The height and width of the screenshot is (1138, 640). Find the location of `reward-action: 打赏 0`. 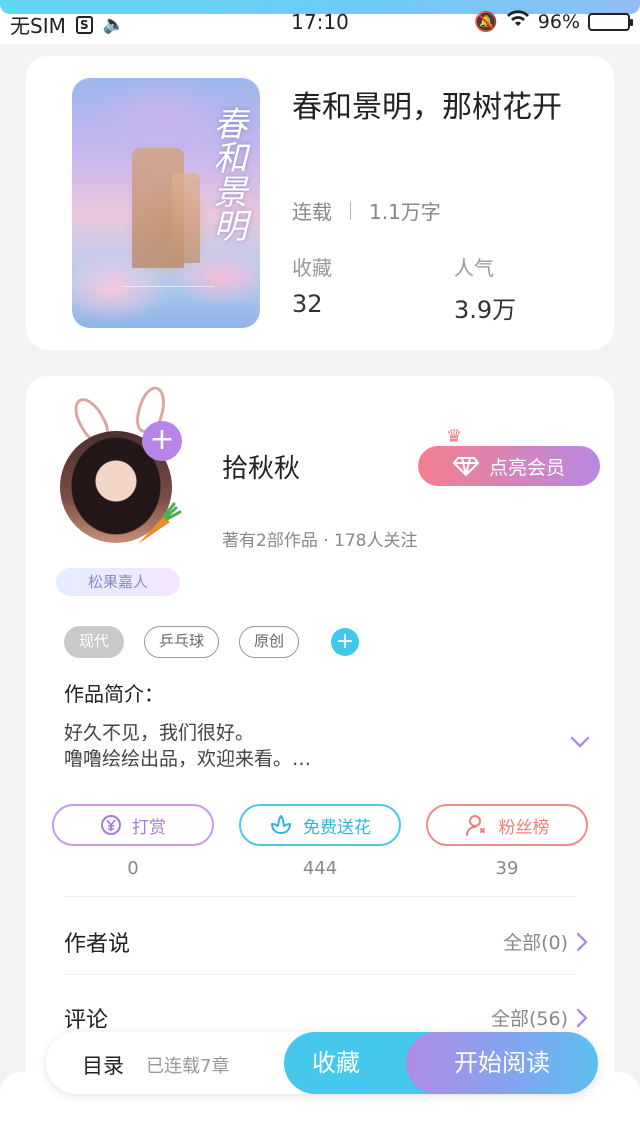

reward-action: 打赏 0 is located at coordinates (133, 841).